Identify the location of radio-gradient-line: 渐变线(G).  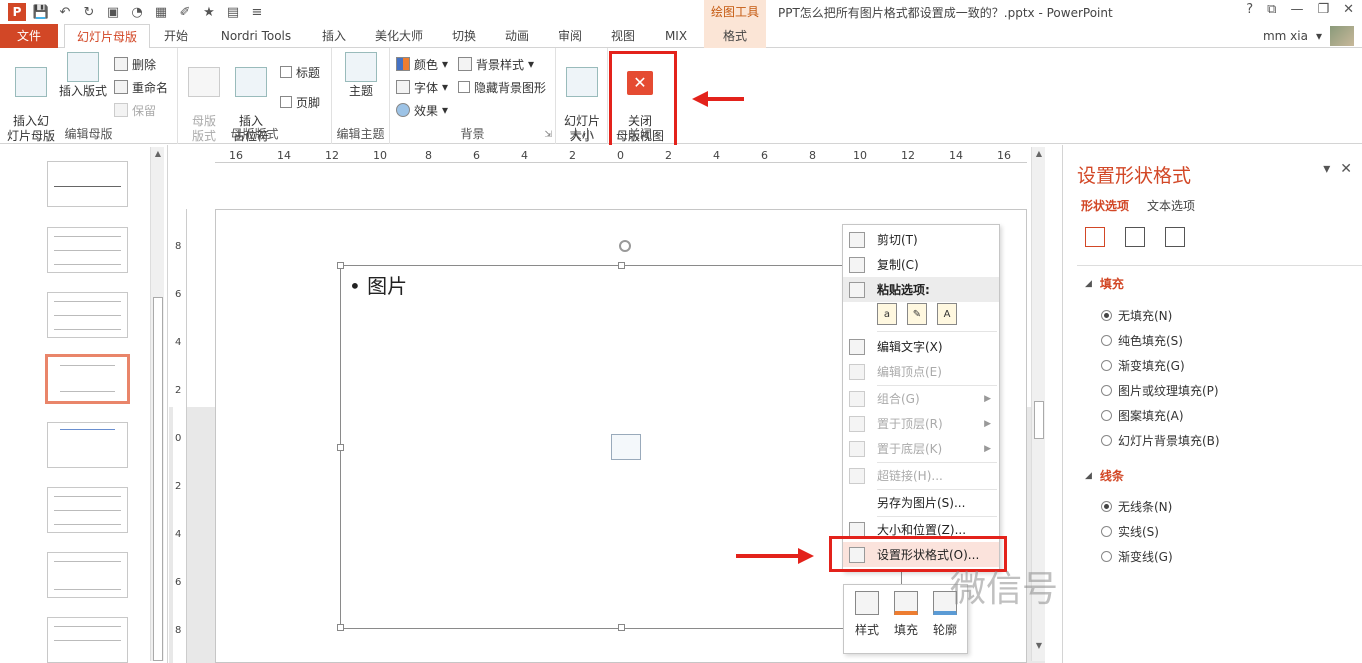
(1137, 556).